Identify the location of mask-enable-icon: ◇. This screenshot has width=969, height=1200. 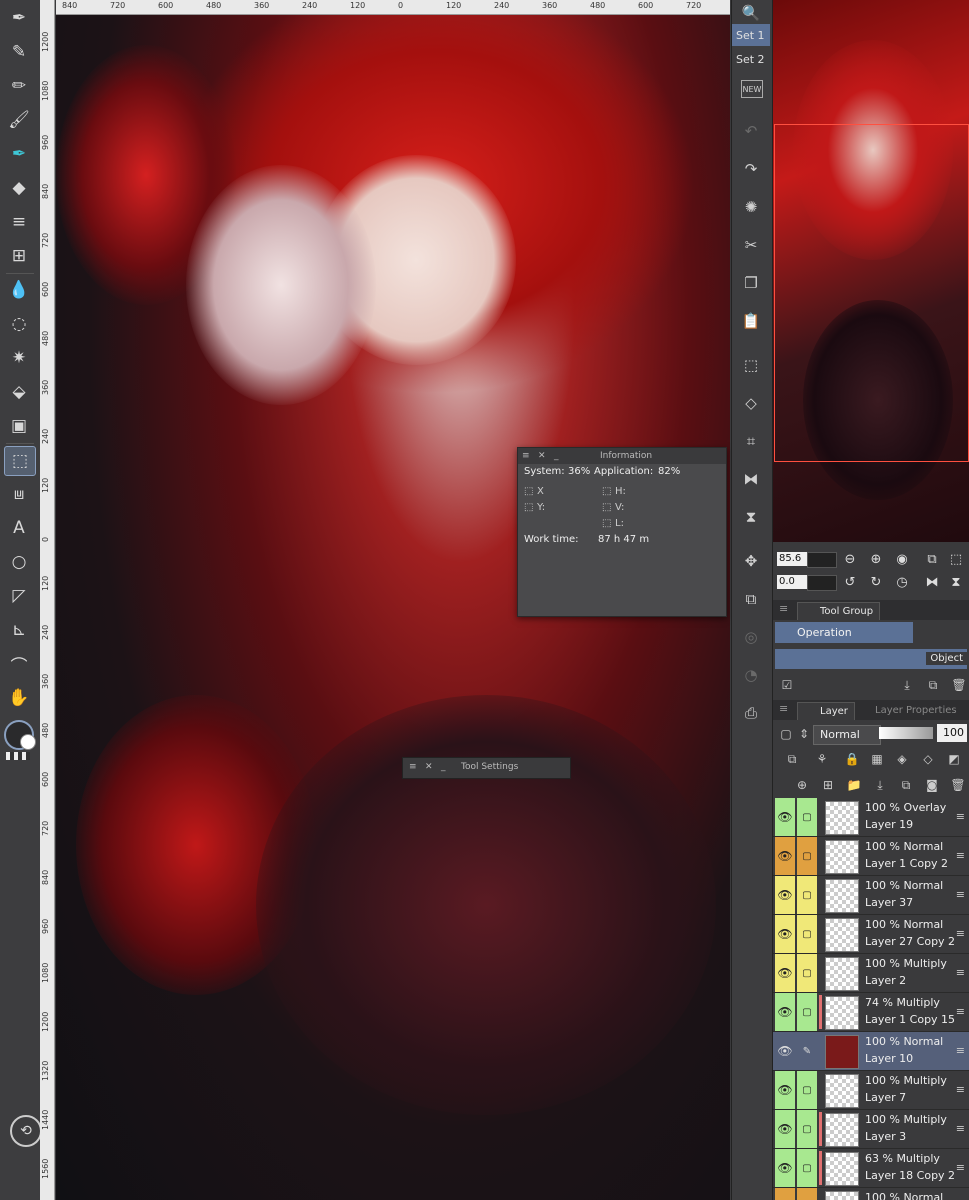
(928, 759).